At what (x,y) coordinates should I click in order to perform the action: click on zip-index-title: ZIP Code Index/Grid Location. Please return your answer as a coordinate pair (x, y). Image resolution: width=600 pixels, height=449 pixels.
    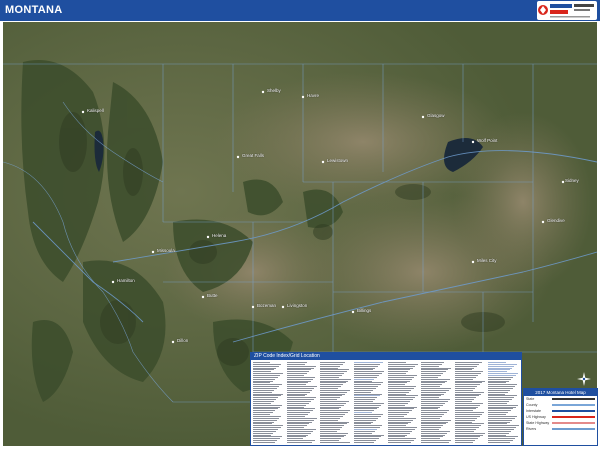
    Looking at the image, I should click on (386, 356).